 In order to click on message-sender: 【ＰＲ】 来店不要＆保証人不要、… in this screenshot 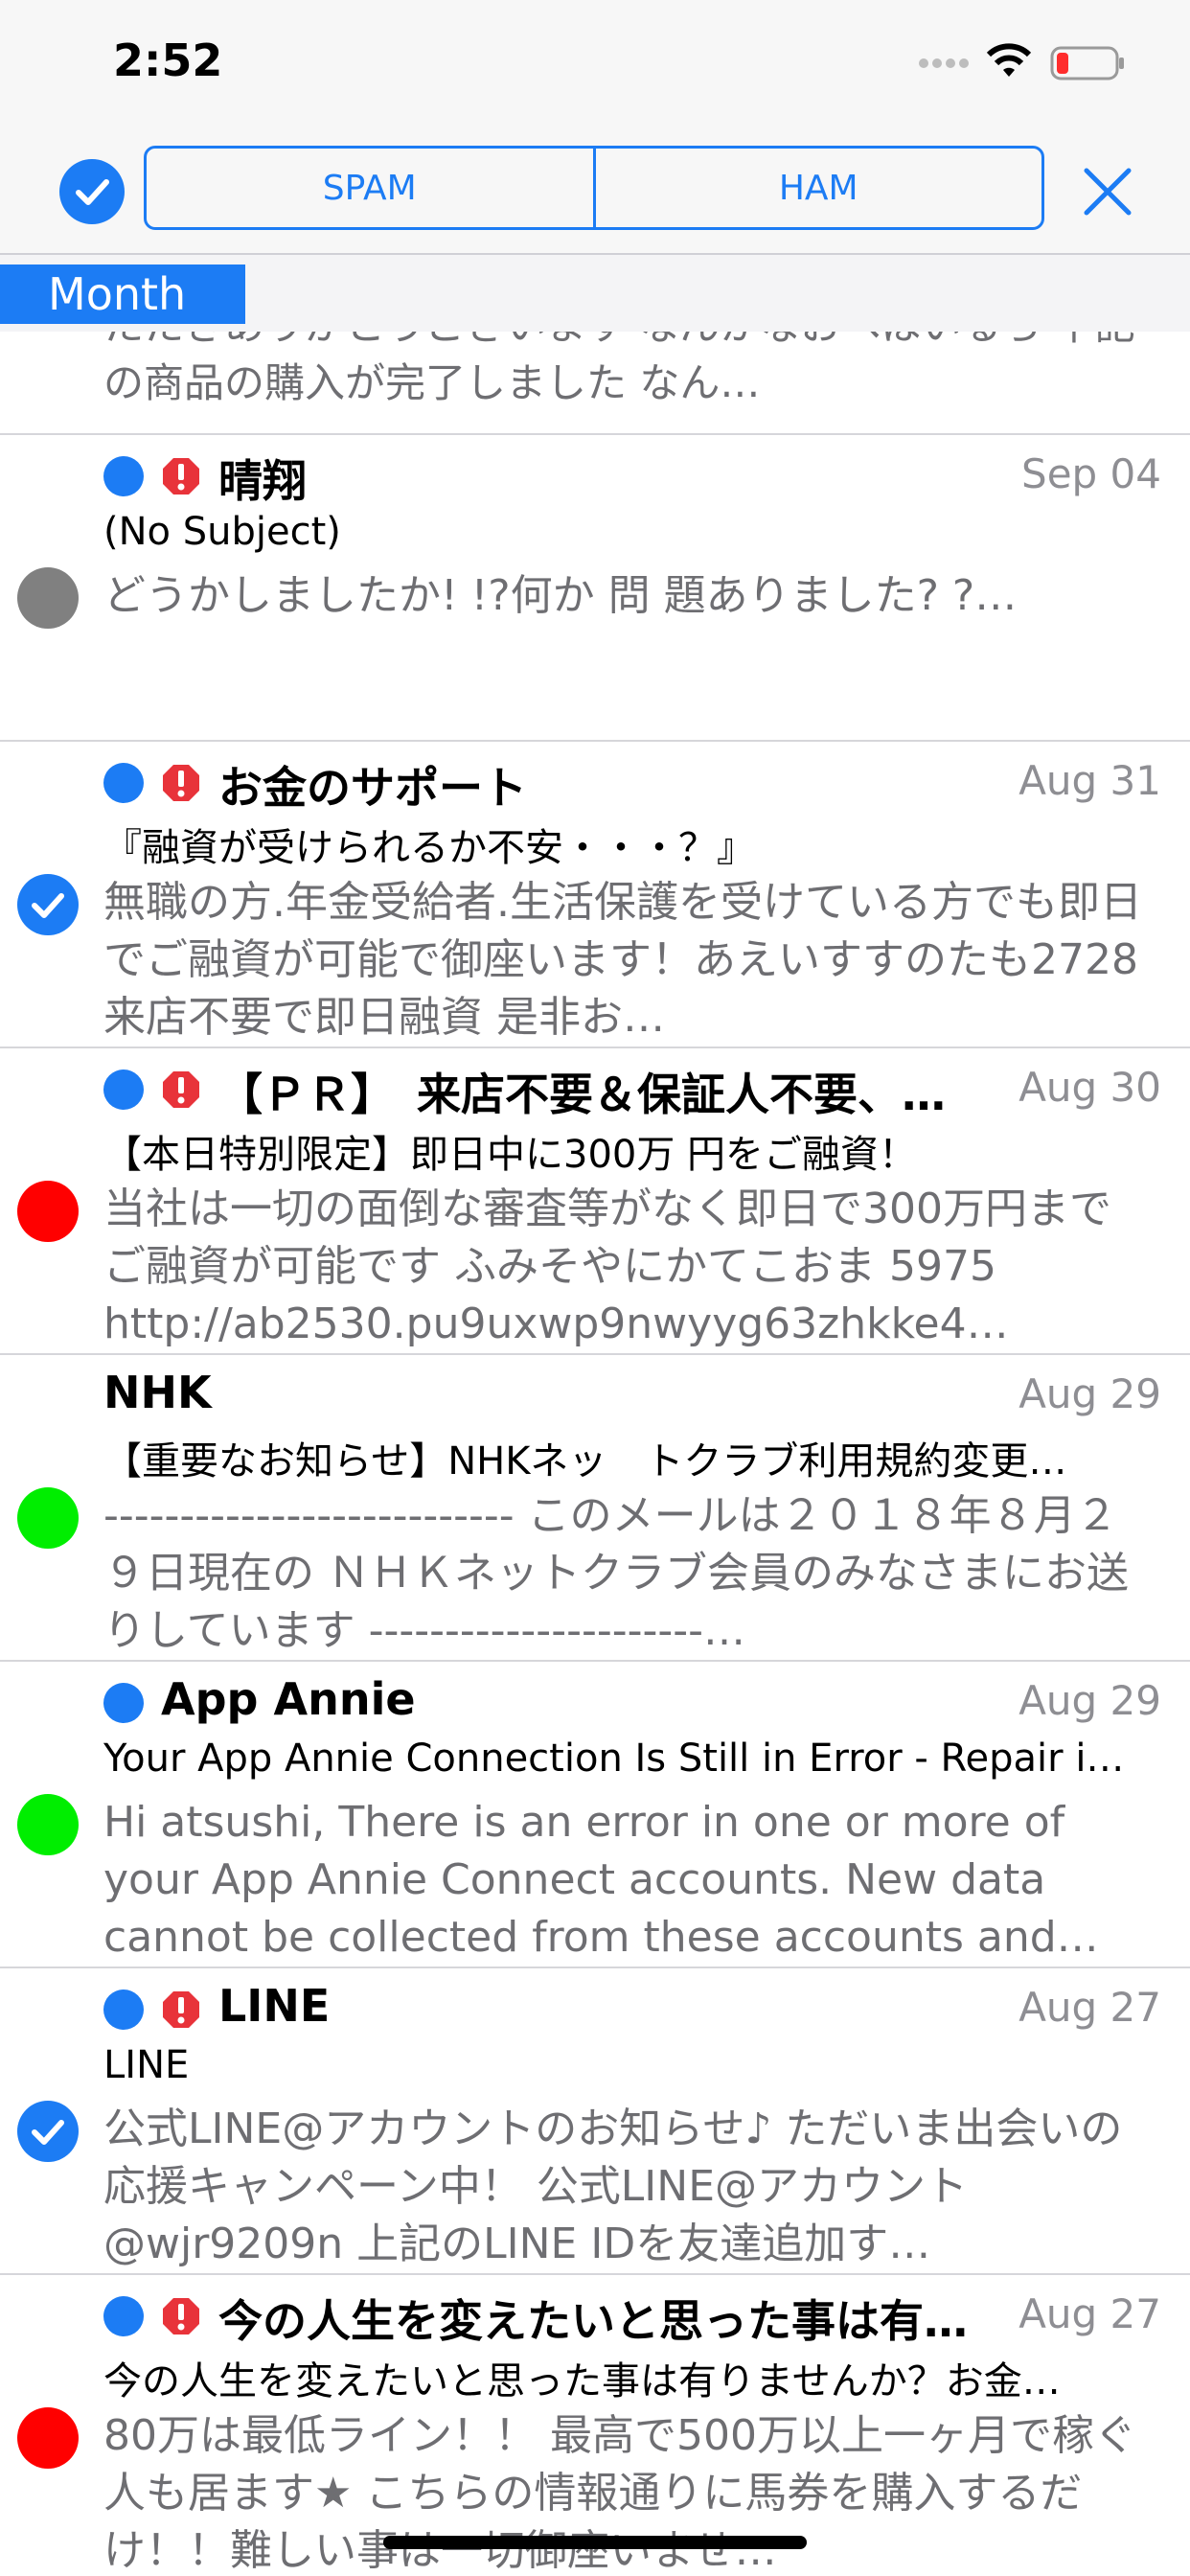, I will do `click(582, 1094)`.